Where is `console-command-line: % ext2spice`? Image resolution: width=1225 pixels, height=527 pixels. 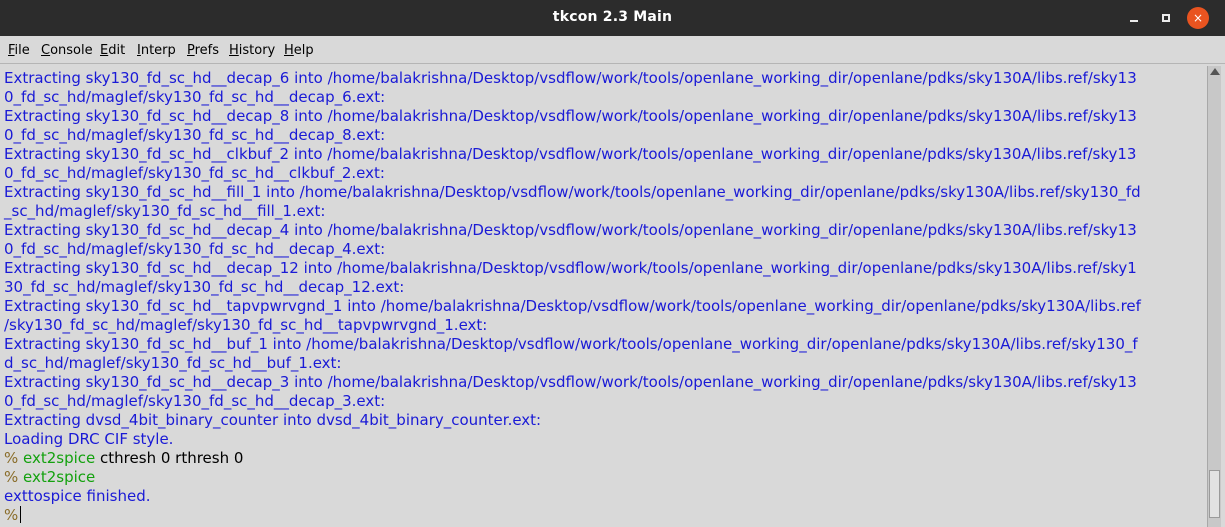 console-command-line: % ext2spice is located at coordinates (49, 477).